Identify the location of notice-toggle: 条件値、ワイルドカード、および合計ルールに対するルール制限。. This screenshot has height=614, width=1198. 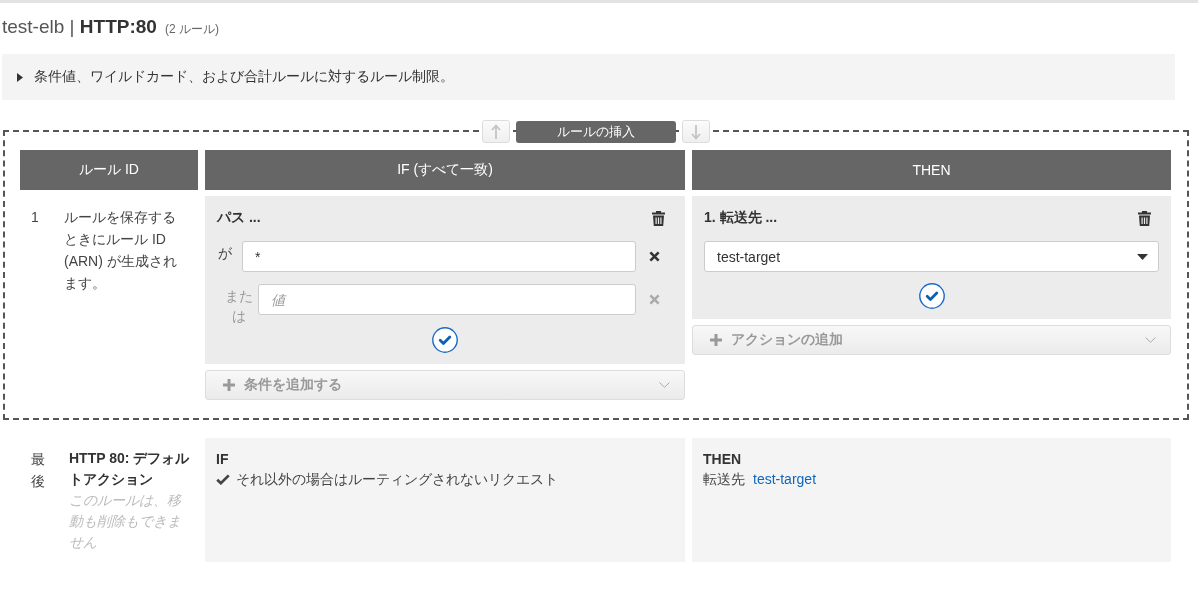
(235, 77).